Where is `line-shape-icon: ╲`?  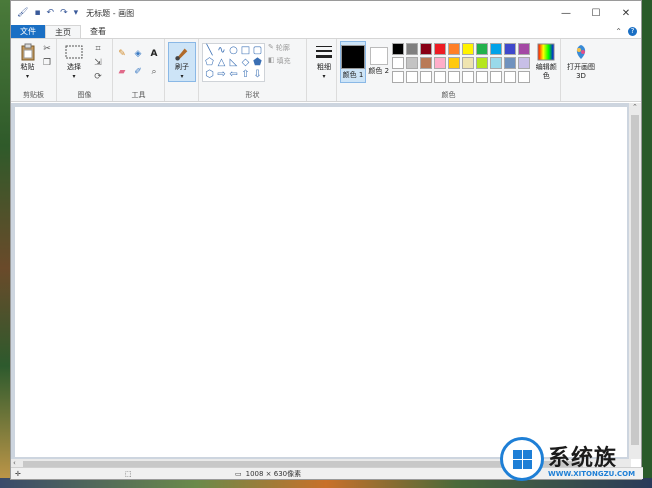
line-shape-icon: ╲ is located at coordinates (209, 50).